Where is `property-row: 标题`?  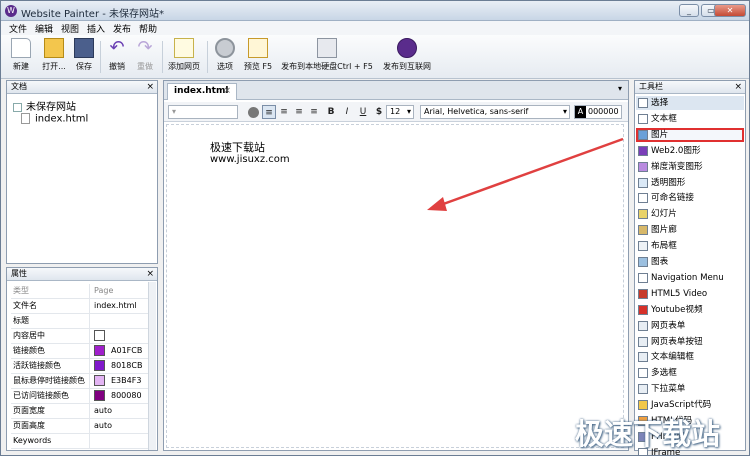 property-row: 标题 is located at coordinates (82, 321).